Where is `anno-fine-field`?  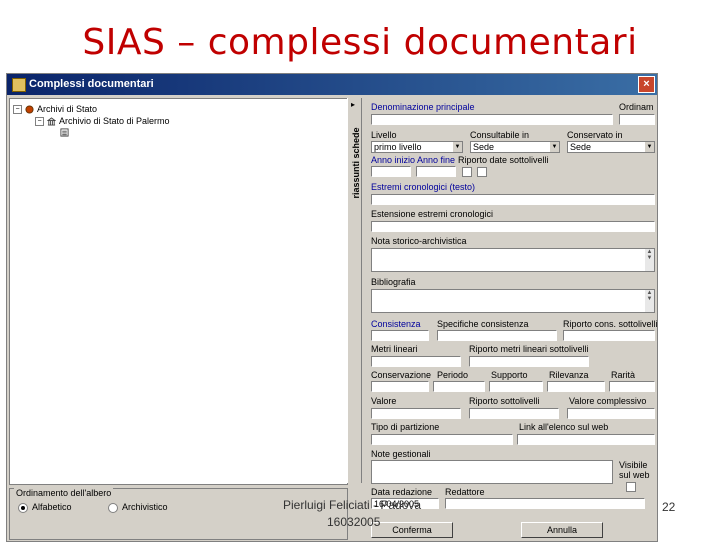
anno-fine-field is located at coordinates (436, 171).